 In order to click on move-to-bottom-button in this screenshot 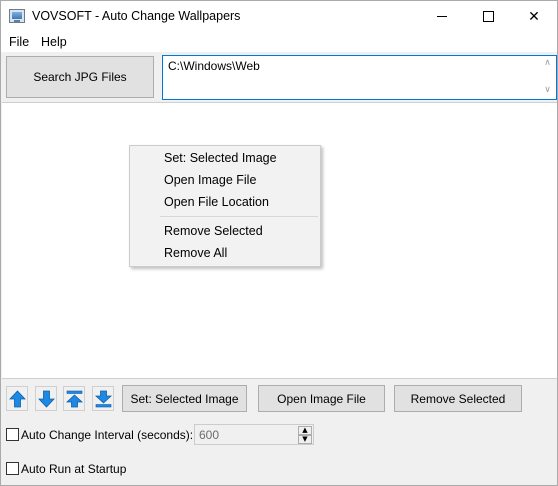, I will do `click(103, 398)`.